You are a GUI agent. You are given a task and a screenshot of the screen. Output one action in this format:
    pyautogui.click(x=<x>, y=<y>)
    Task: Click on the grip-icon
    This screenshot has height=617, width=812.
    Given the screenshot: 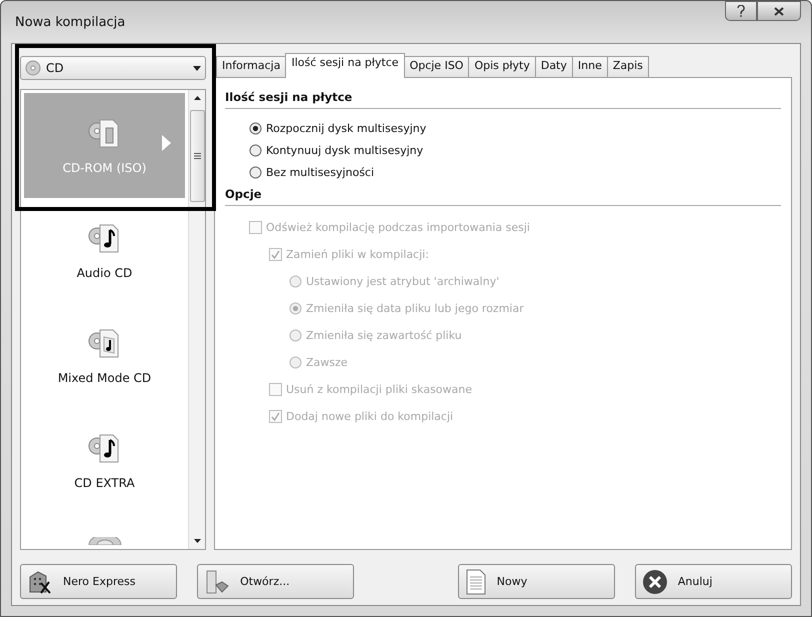 What is the action you would take?
    pyautogui.click(x=197, y=156)
    